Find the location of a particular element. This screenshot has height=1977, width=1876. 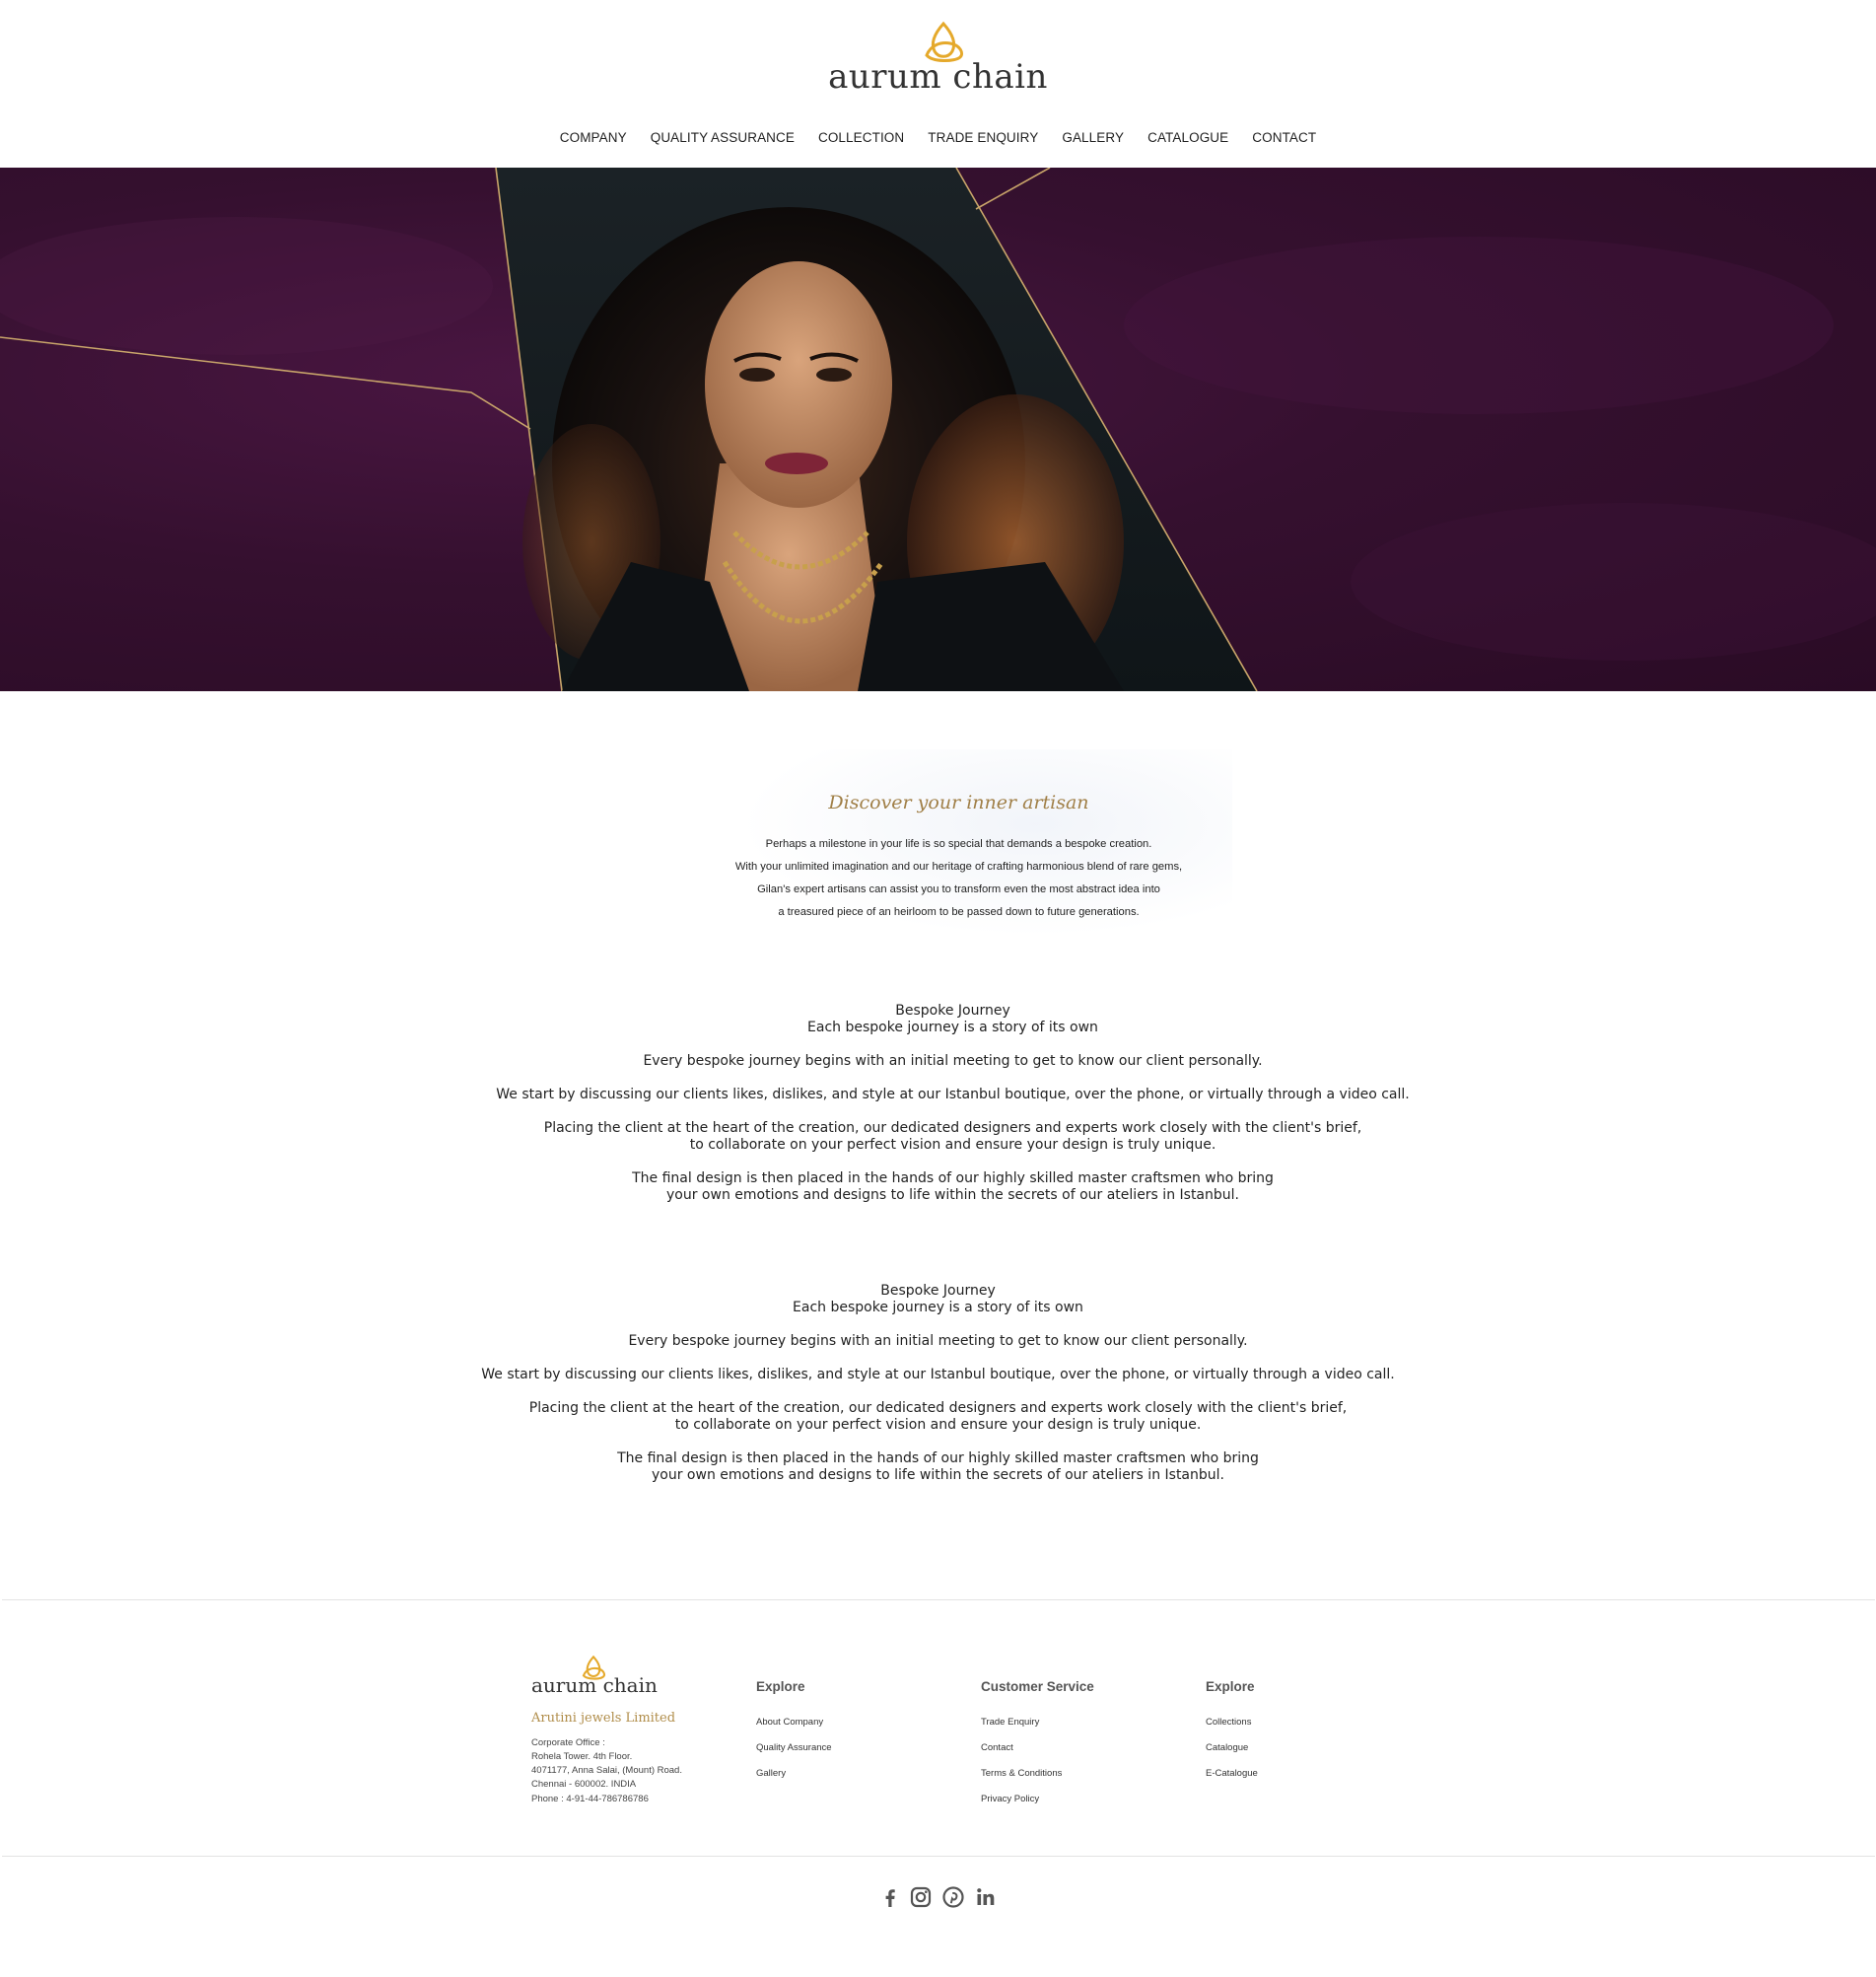

footer-link-catalogue: Catalogue is located at coordinates (1227, 1747).